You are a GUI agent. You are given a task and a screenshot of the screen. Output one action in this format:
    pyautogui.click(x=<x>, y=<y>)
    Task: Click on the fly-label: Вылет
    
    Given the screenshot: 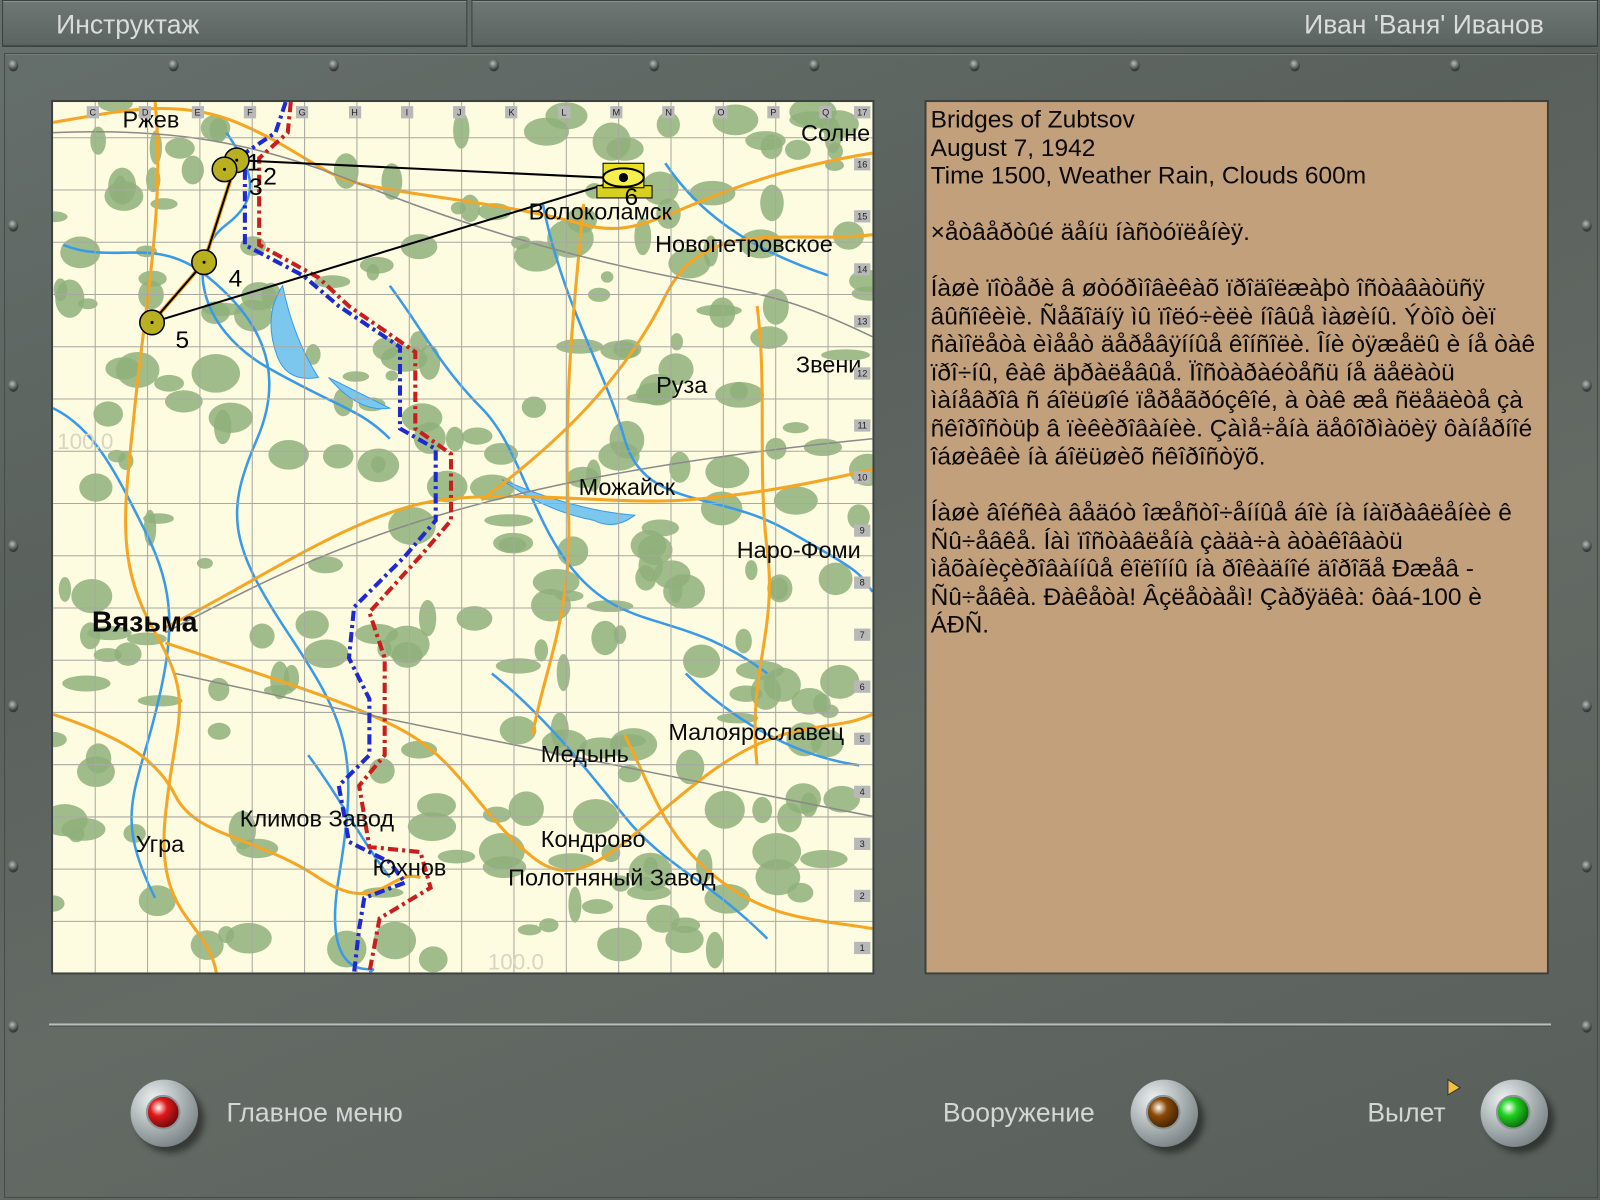 What is the action you would take?
    pyautogui.click(x=1406, y=1112)
    